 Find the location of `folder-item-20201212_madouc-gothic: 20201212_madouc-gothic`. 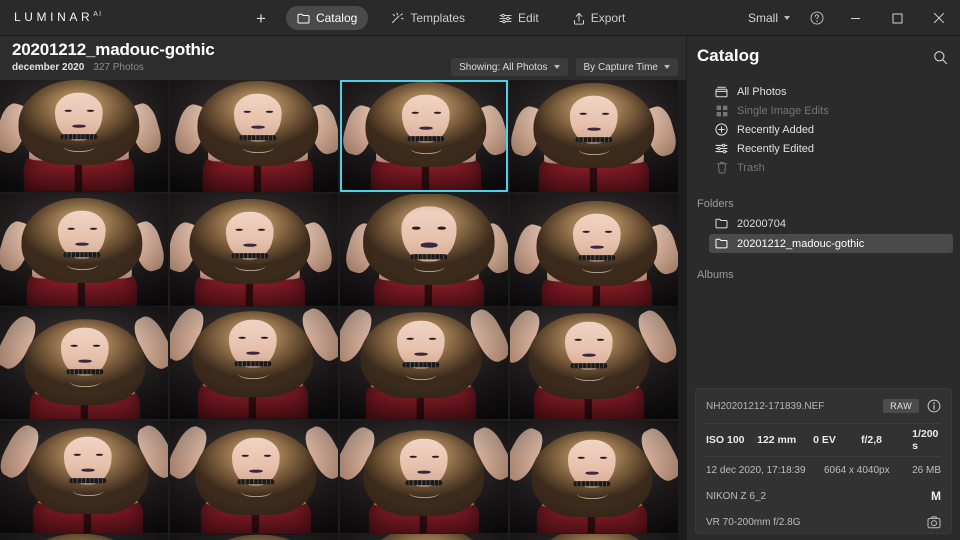

folder-item-20201212_madouc-gothic: 20201212_madouc-gothic is located at coordinates (831, 243).